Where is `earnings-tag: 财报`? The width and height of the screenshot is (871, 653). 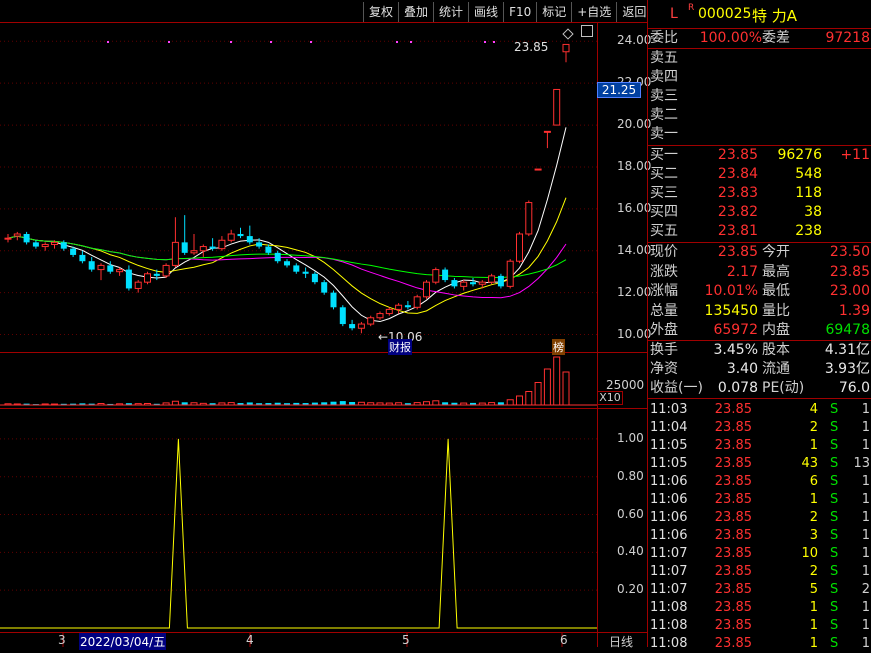 earnings-tag: 财报 is located at coordinates (400, 347).